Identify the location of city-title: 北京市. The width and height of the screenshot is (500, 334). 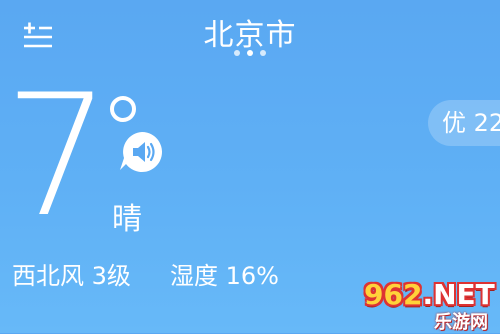
(250, 32).